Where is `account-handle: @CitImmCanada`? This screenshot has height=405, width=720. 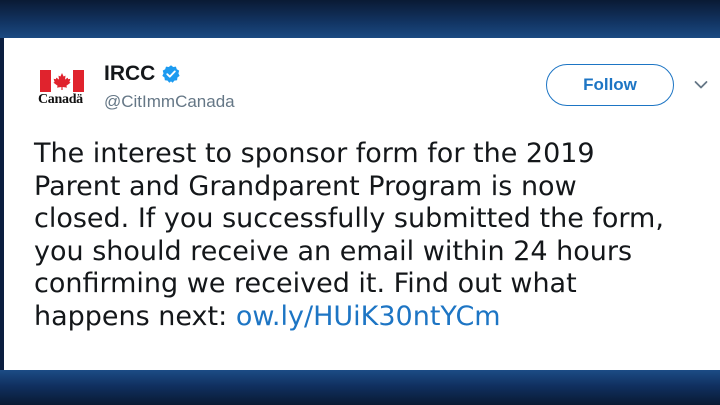 account-handle: @CitImmCanada is located at coordinates (169, 102).